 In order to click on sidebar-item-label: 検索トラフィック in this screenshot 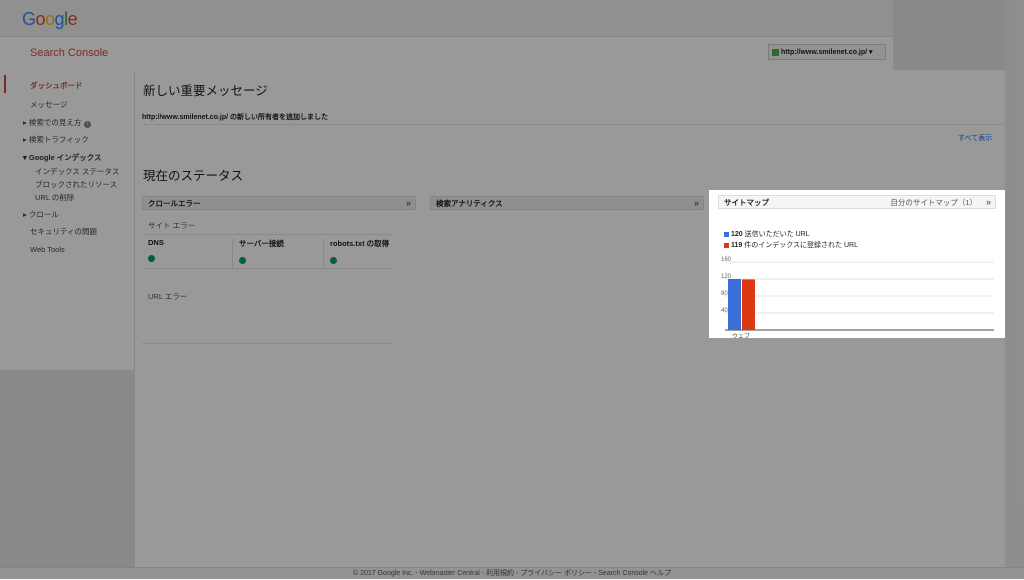, I will do `click(58, 139)`.